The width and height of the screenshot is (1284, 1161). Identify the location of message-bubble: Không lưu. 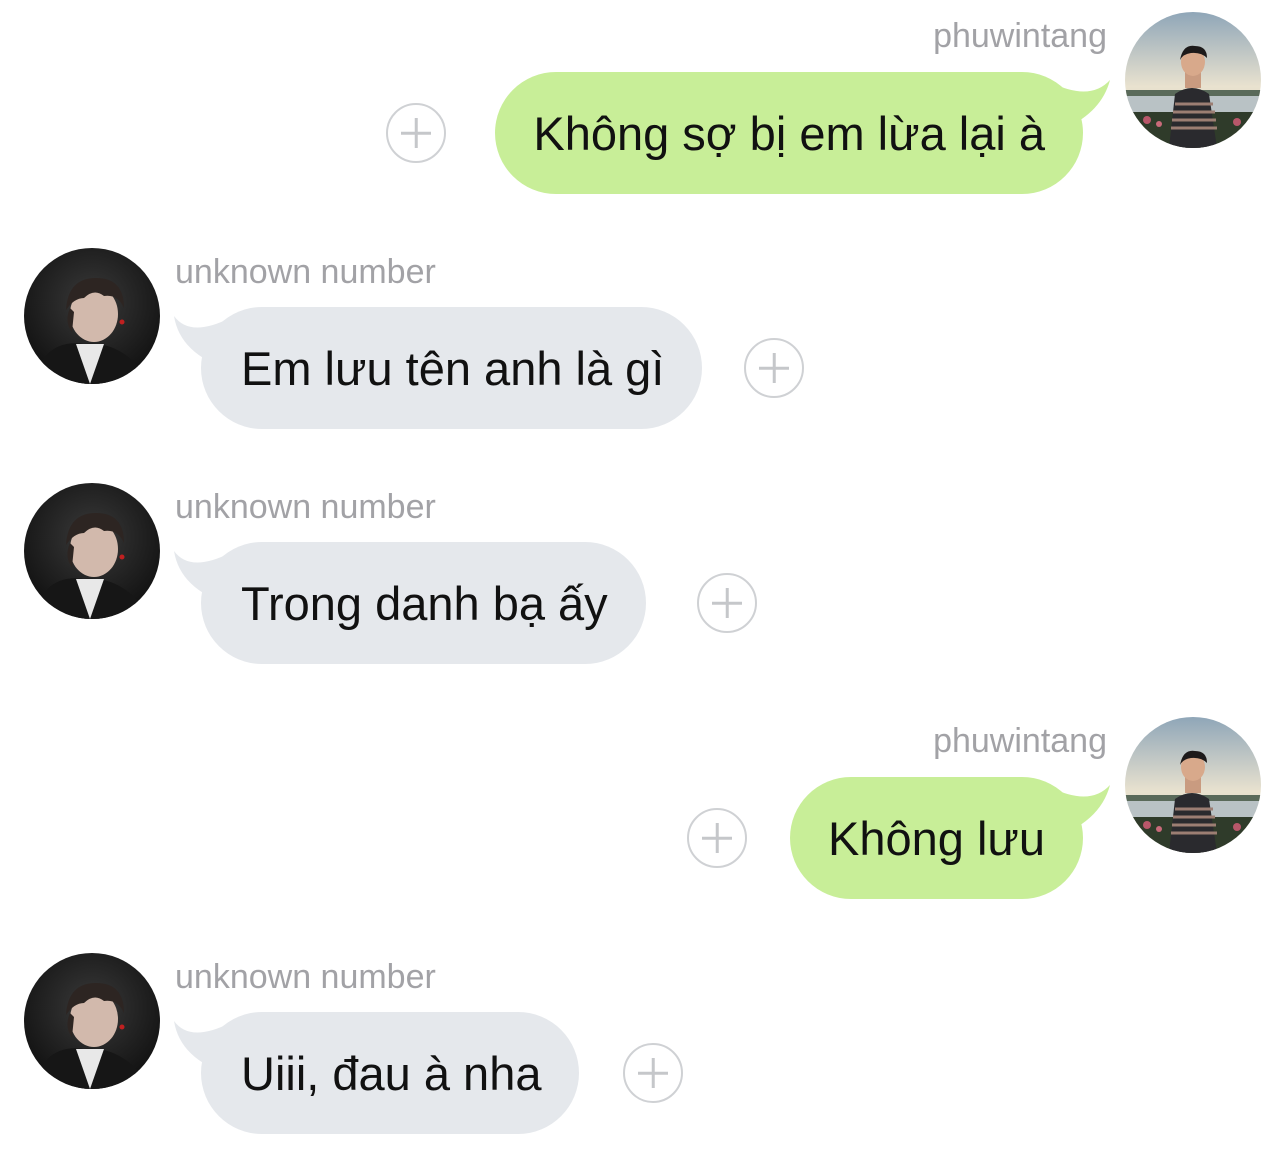
(936, 838).